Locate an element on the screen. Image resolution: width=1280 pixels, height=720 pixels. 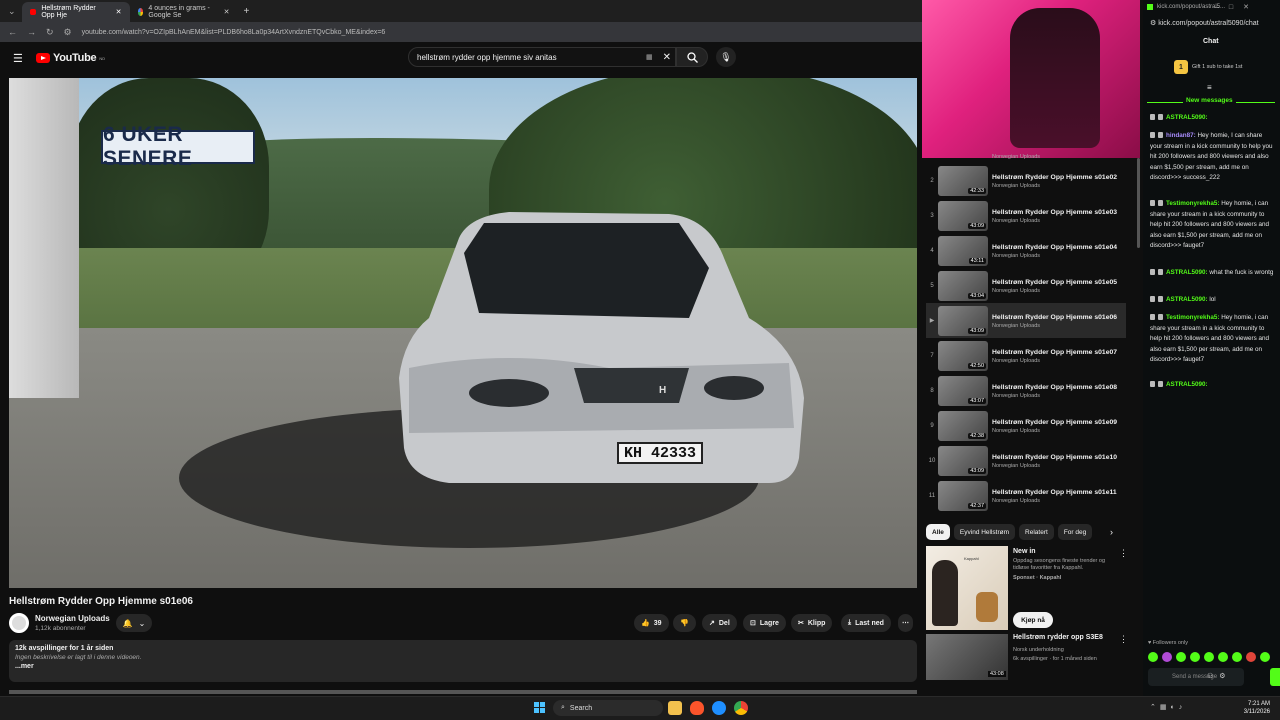
filter-icon: ≡ is located at coordinates (1209, 87).